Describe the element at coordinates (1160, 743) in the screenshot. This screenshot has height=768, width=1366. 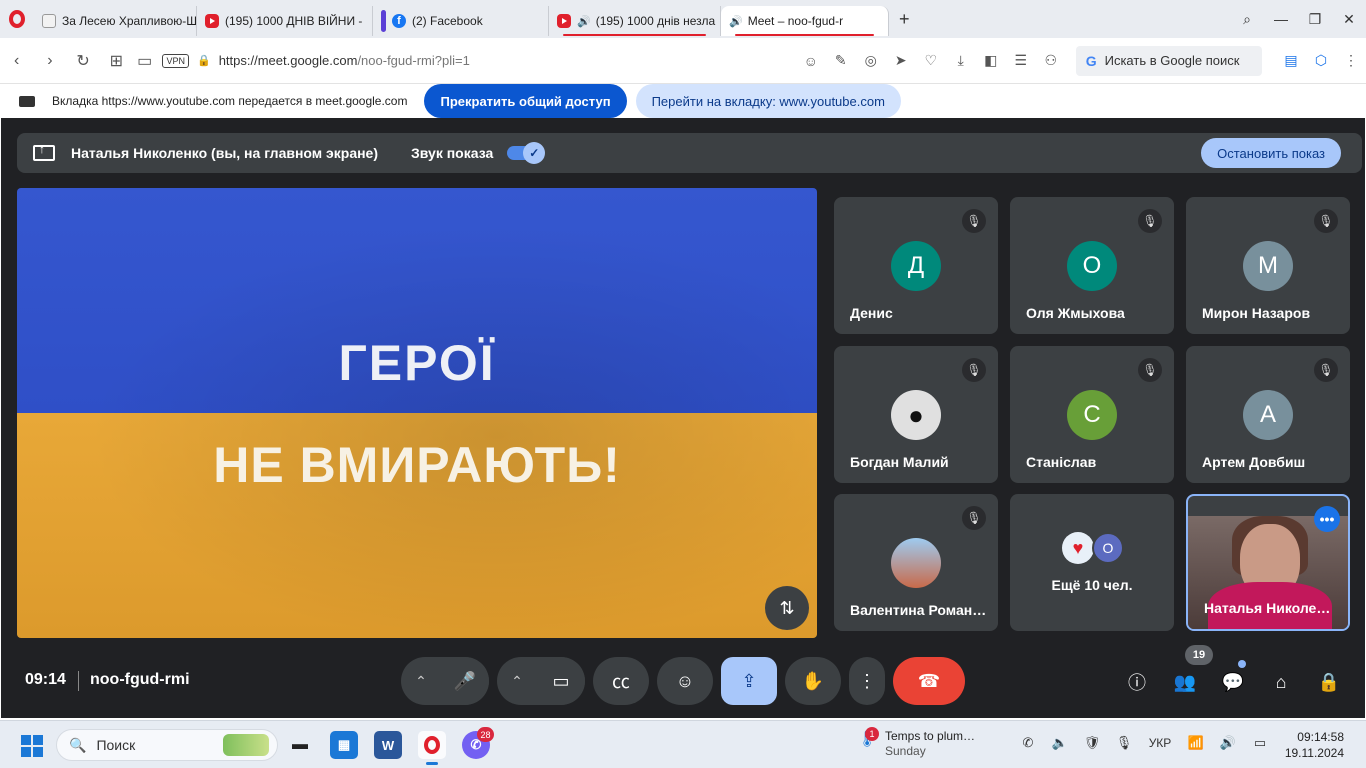
I see `language-indicator: УКР` at that location.